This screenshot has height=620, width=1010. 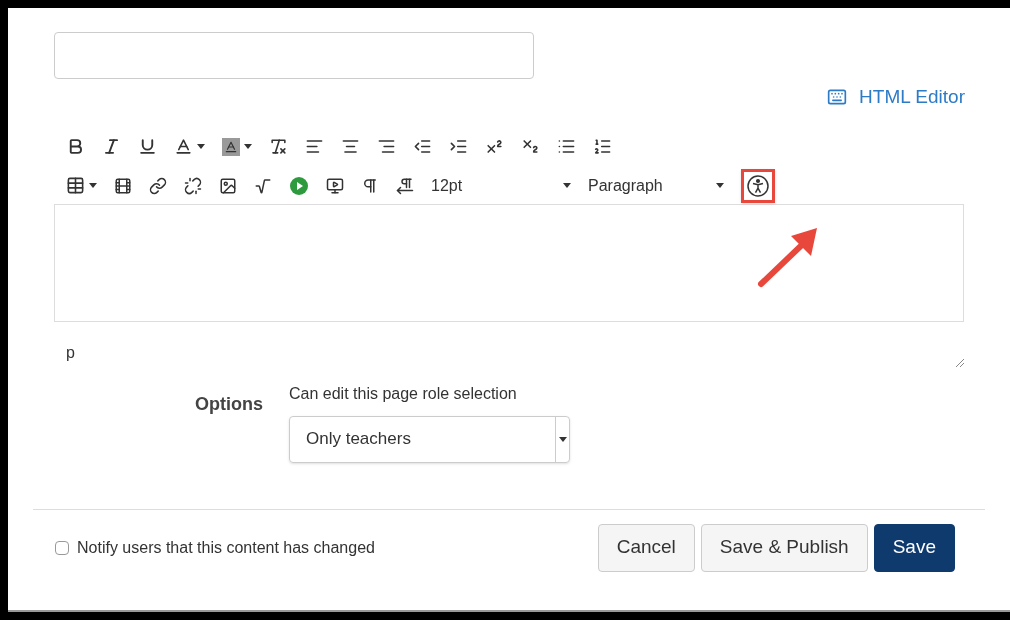 What do you see at coordinates (405, 185) in the screenshot?
I see `rtl-button` at bounding box center [405, 185].